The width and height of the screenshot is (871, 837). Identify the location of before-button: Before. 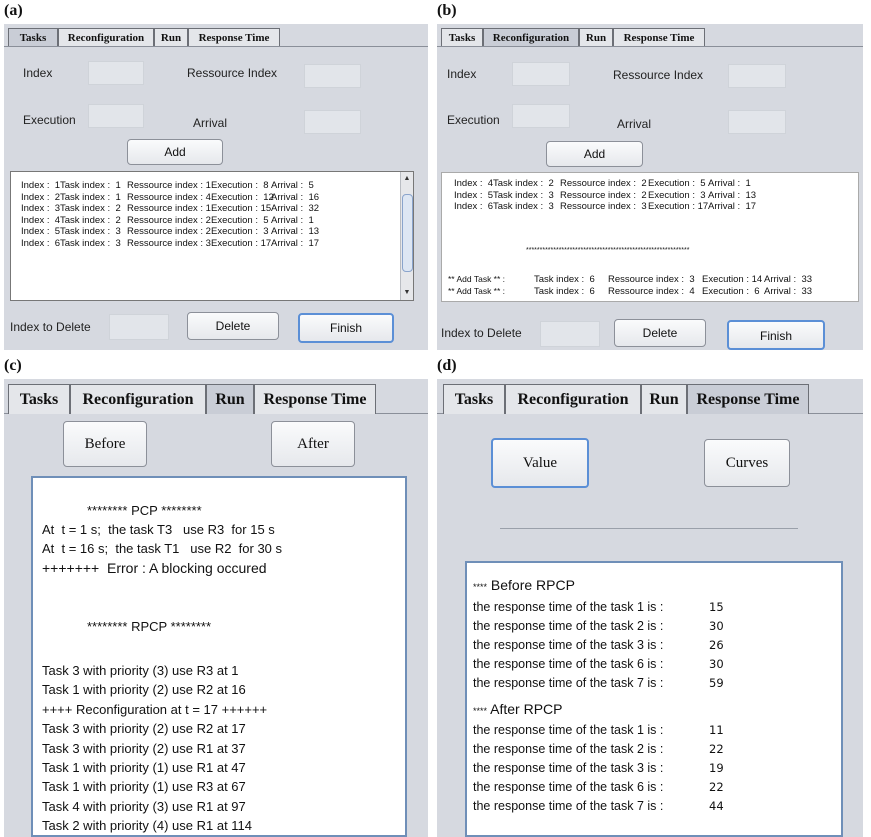
(105, 444).